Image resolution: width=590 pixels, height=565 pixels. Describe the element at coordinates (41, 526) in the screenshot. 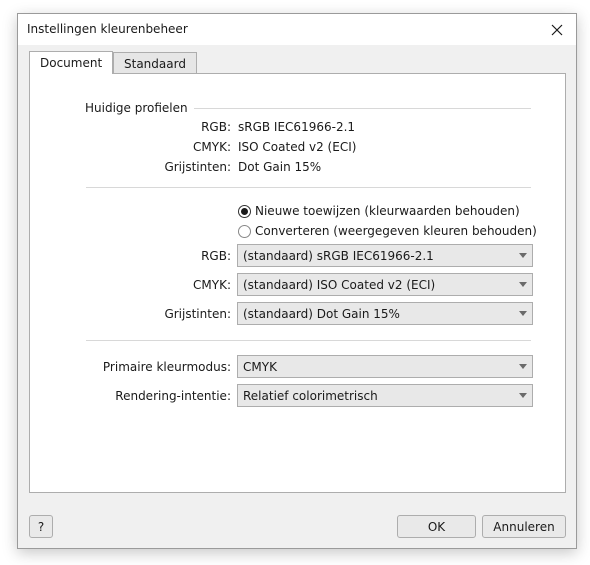

I see `help-button: ?` at that location.